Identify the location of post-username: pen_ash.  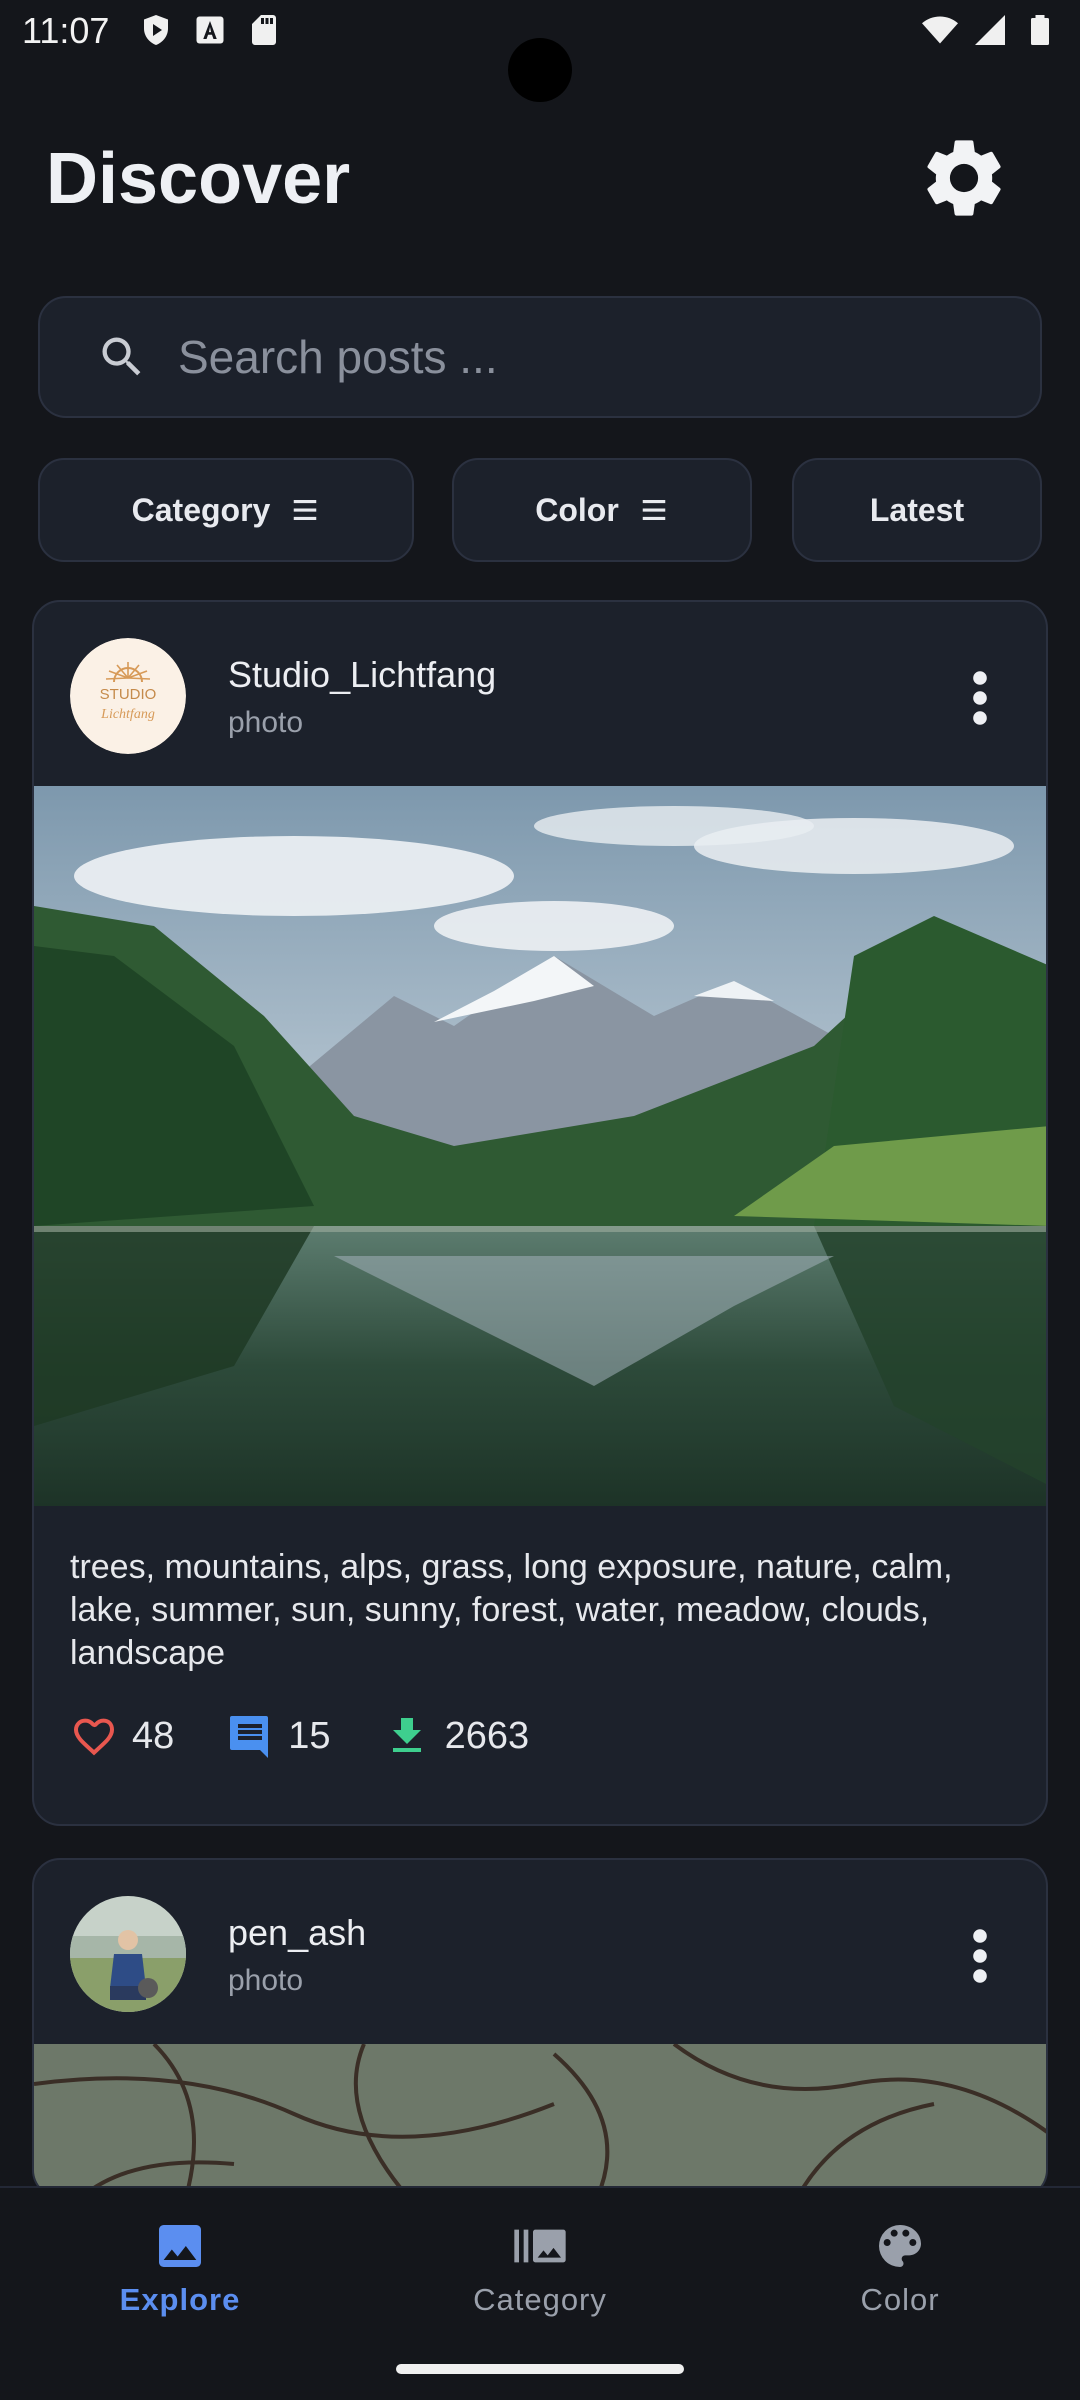
(297, 1933).